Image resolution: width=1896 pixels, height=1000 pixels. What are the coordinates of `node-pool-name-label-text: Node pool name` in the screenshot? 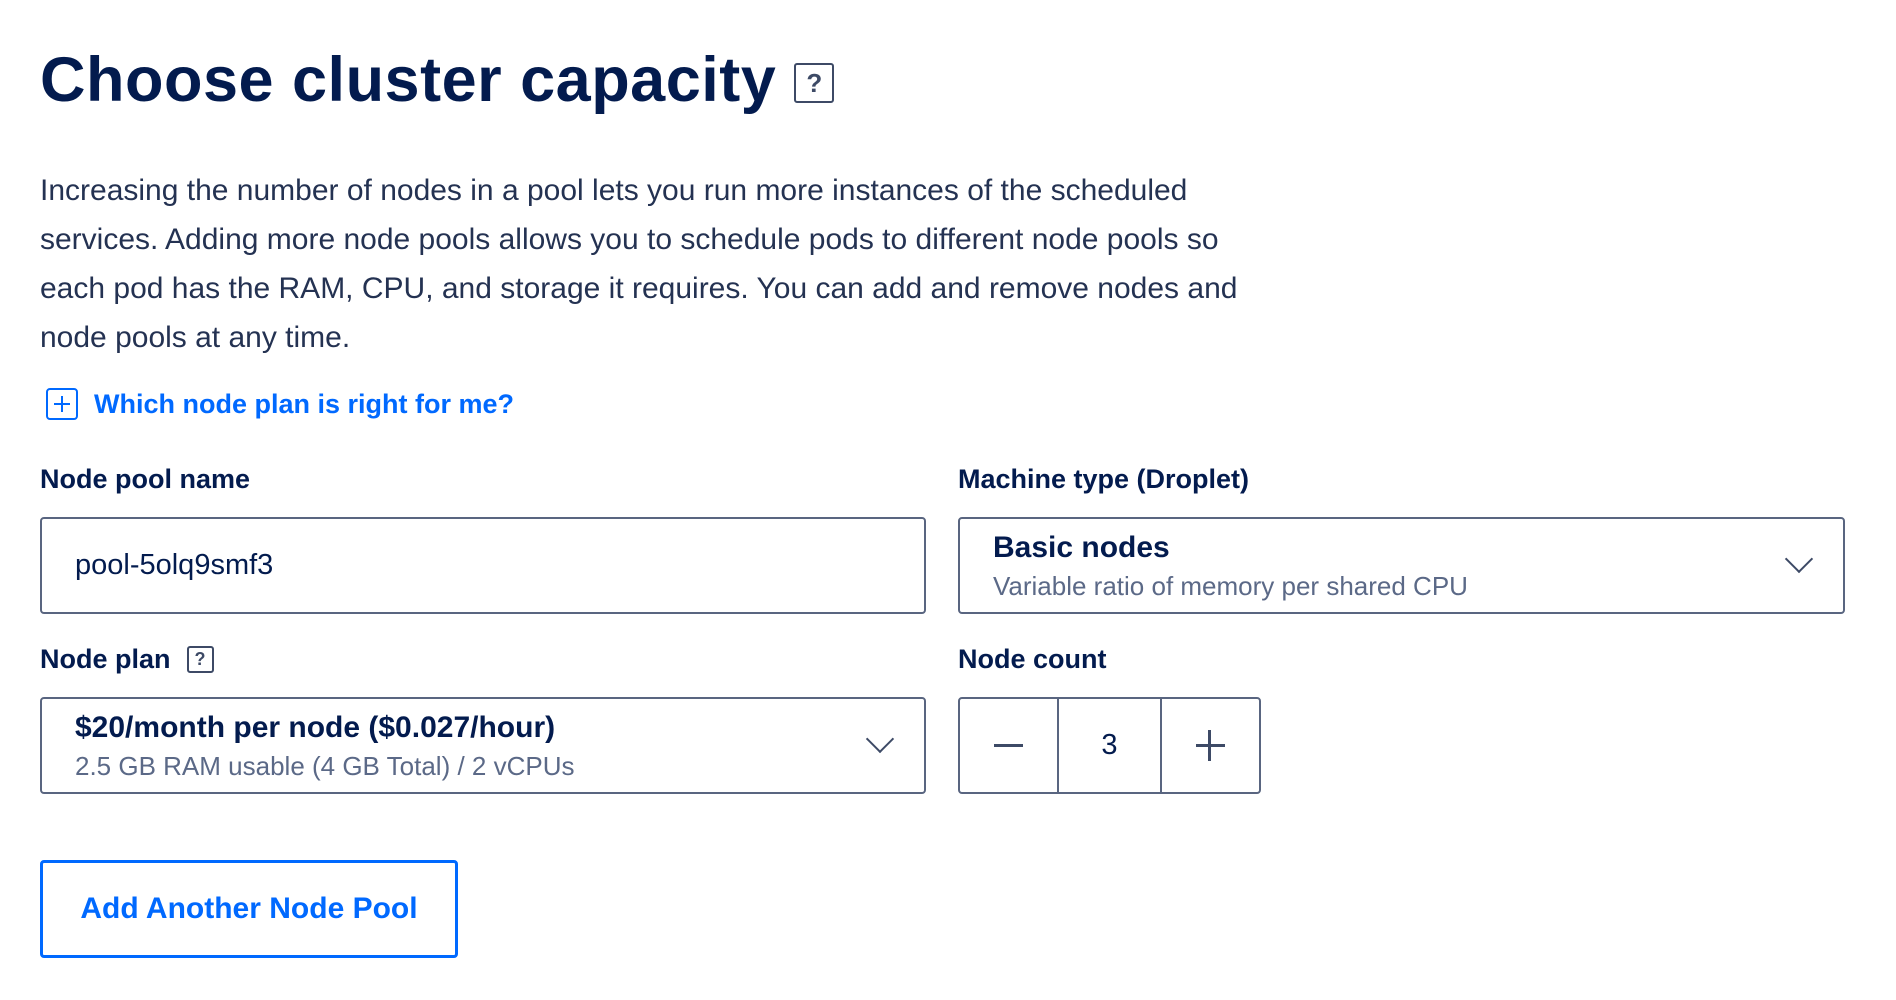 It's located at (145, 479).